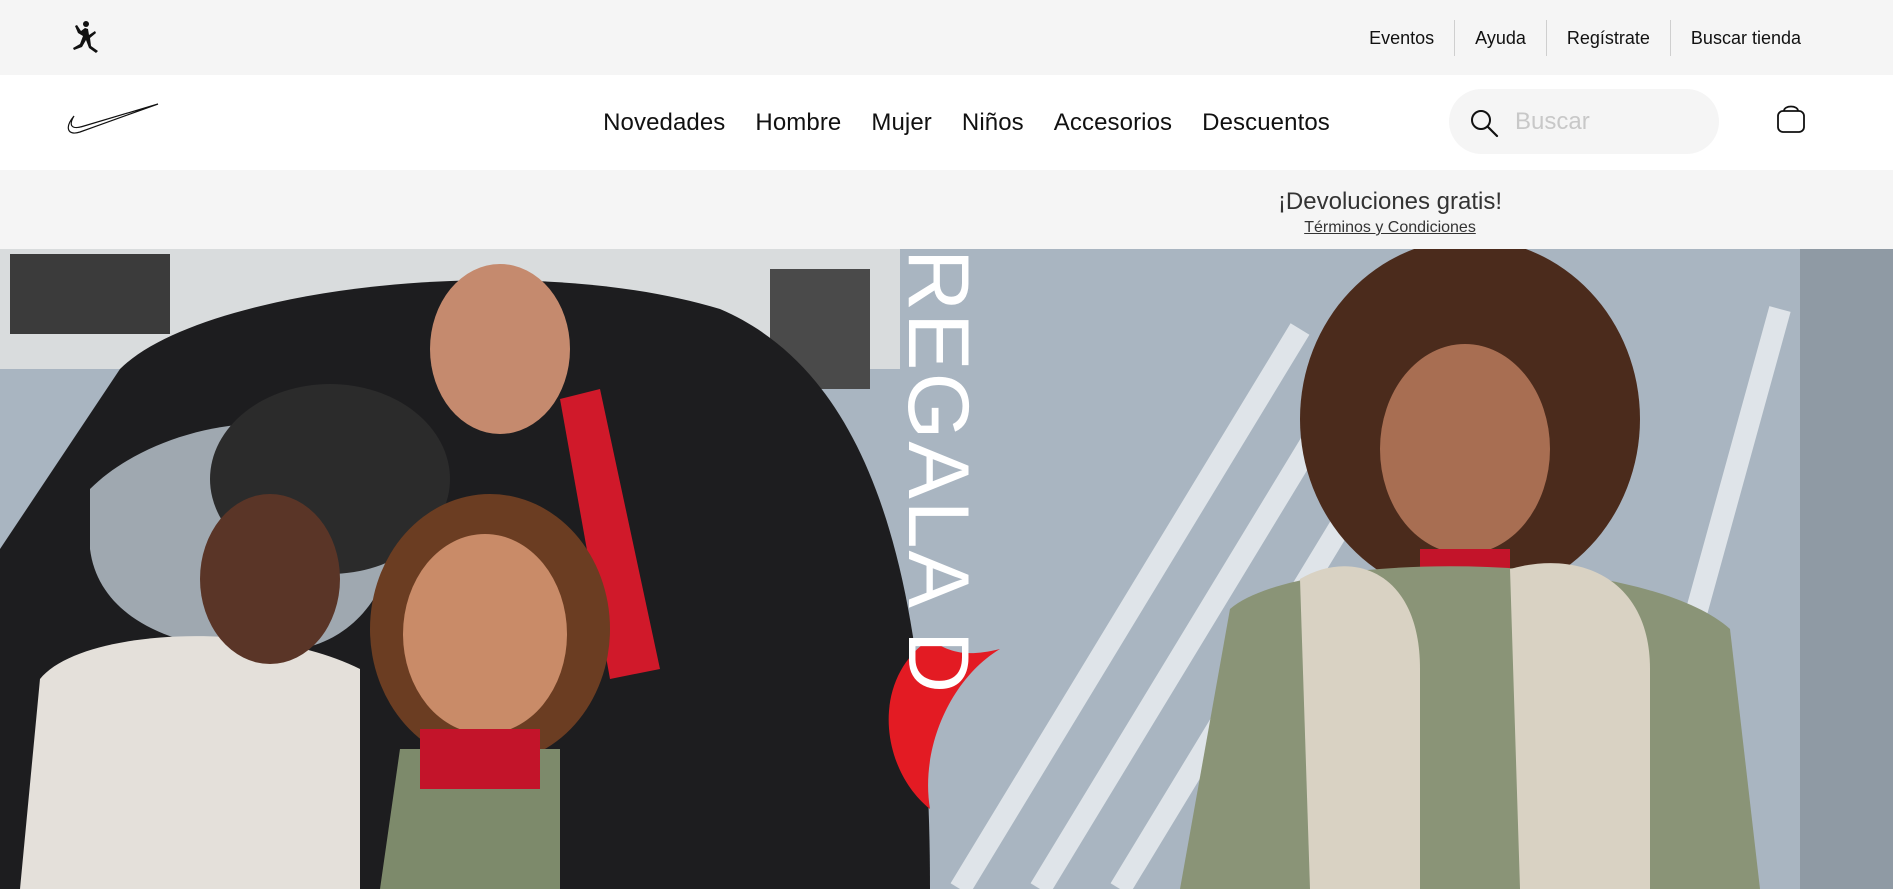 This screenshot has height=889, width=1893. I want to click on nav-item-descuentos: Descuentos, so click(1266, 123).